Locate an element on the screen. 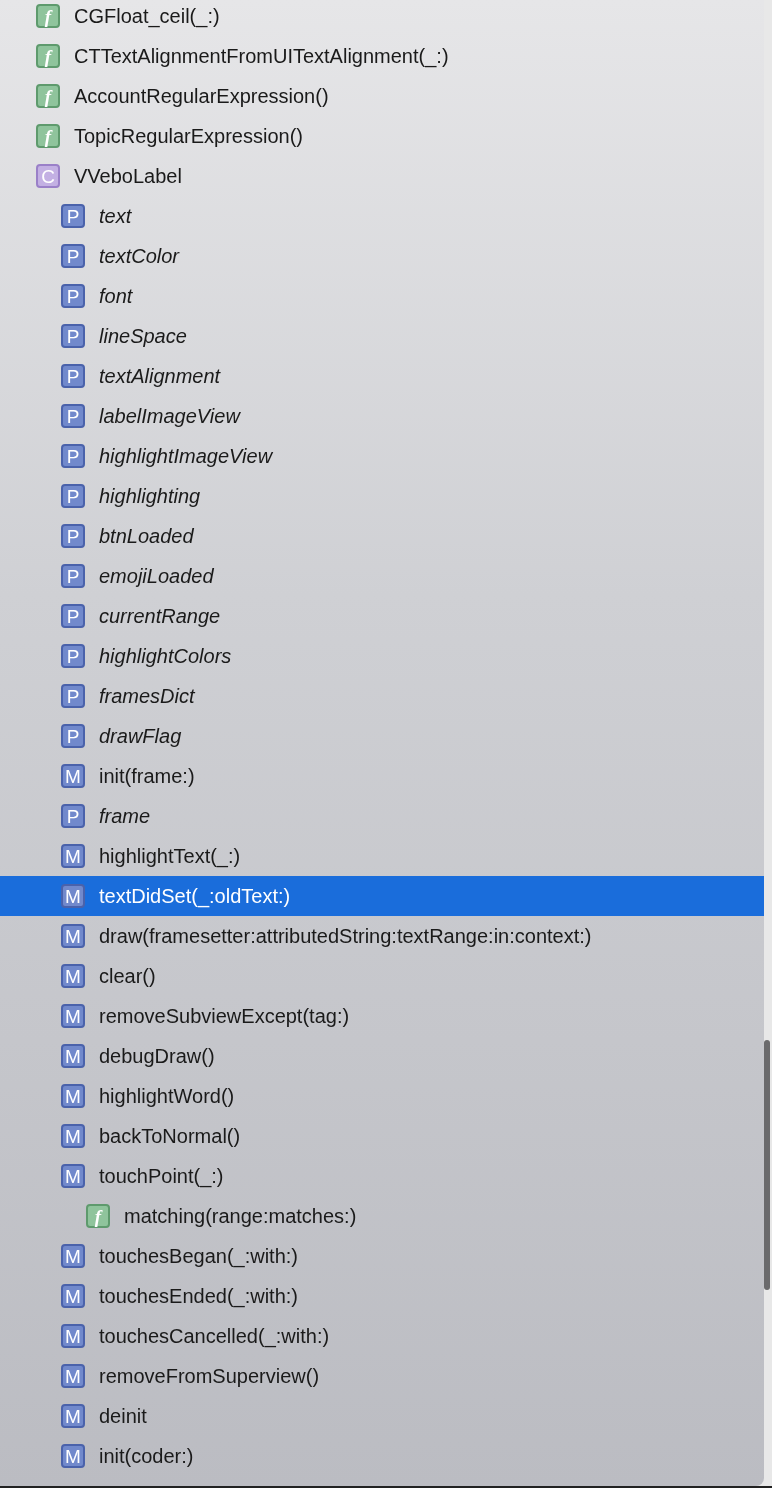 This screenshot has width=772, height=1488. symbol-item: f CTTextAlignmentFromUITextAlignment(_:) is located at coordinates (382, 56).